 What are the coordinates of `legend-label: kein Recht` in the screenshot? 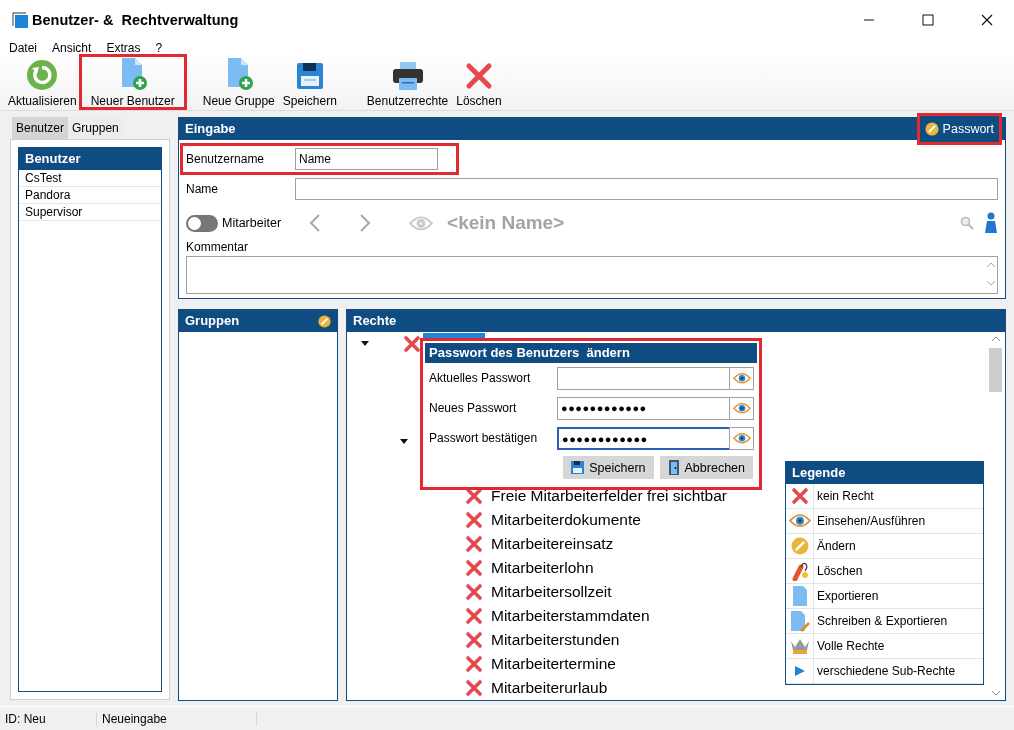 It's located at (845, 496).